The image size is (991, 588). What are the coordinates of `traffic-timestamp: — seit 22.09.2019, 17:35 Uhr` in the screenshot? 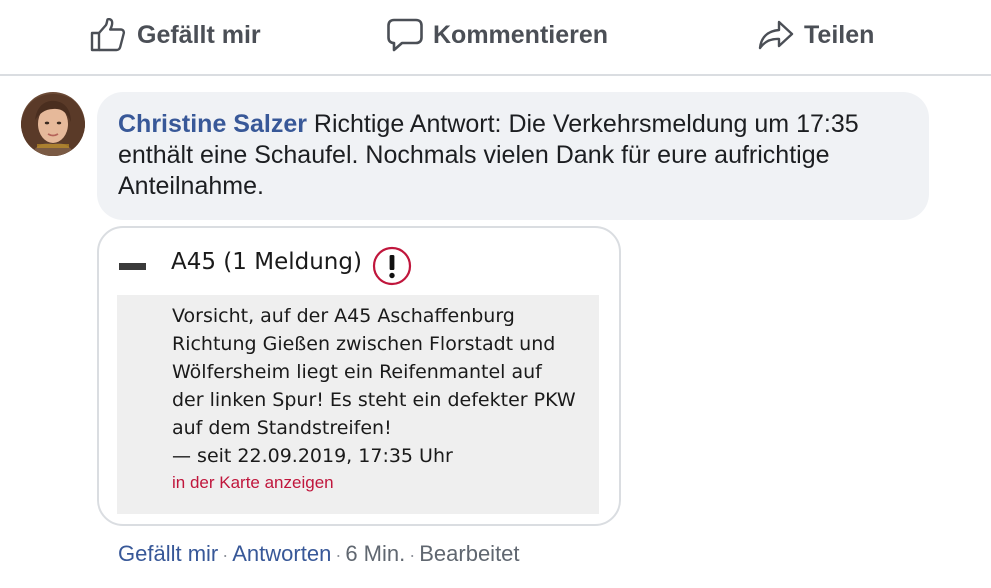 It's located at (312, 456).